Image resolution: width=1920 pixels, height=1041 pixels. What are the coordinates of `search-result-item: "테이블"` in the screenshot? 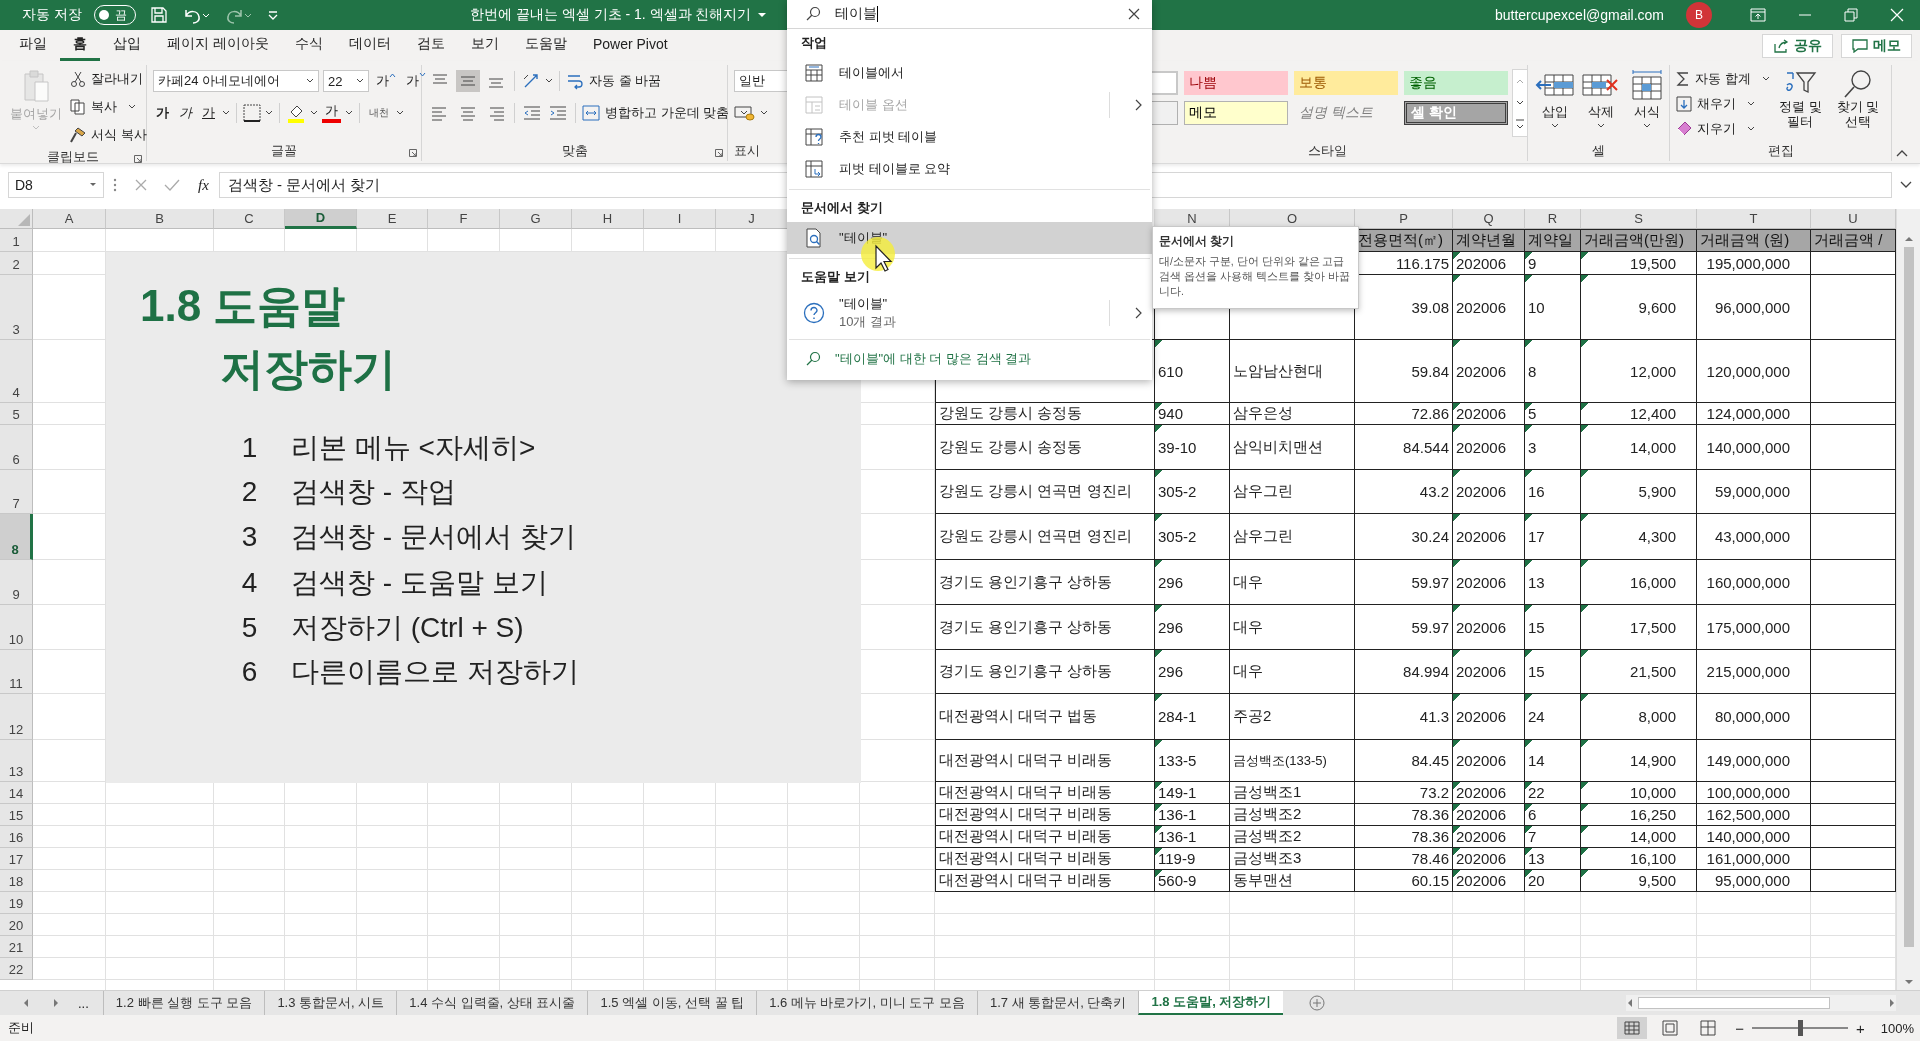 It's located at (969, 238).